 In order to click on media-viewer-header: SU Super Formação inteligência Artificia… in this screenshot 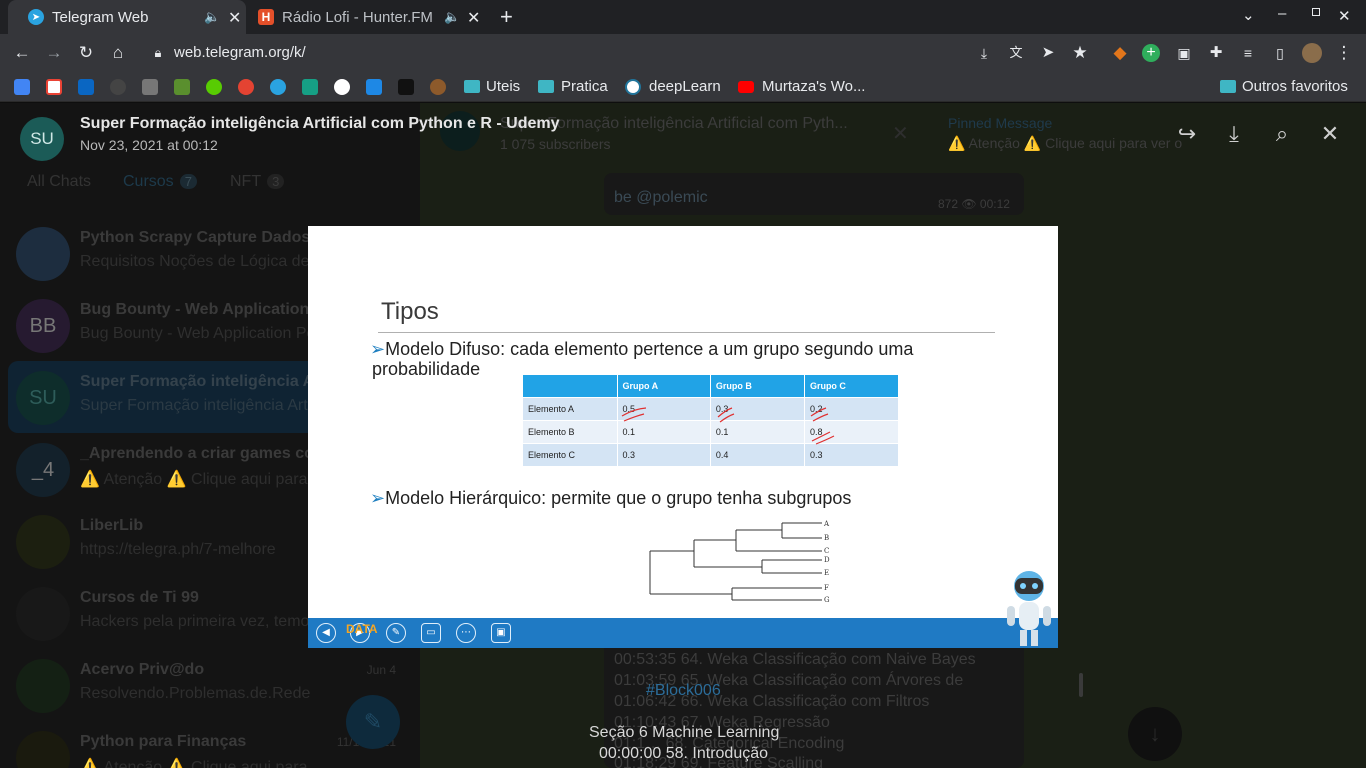, I will do `click(683, 134)`.